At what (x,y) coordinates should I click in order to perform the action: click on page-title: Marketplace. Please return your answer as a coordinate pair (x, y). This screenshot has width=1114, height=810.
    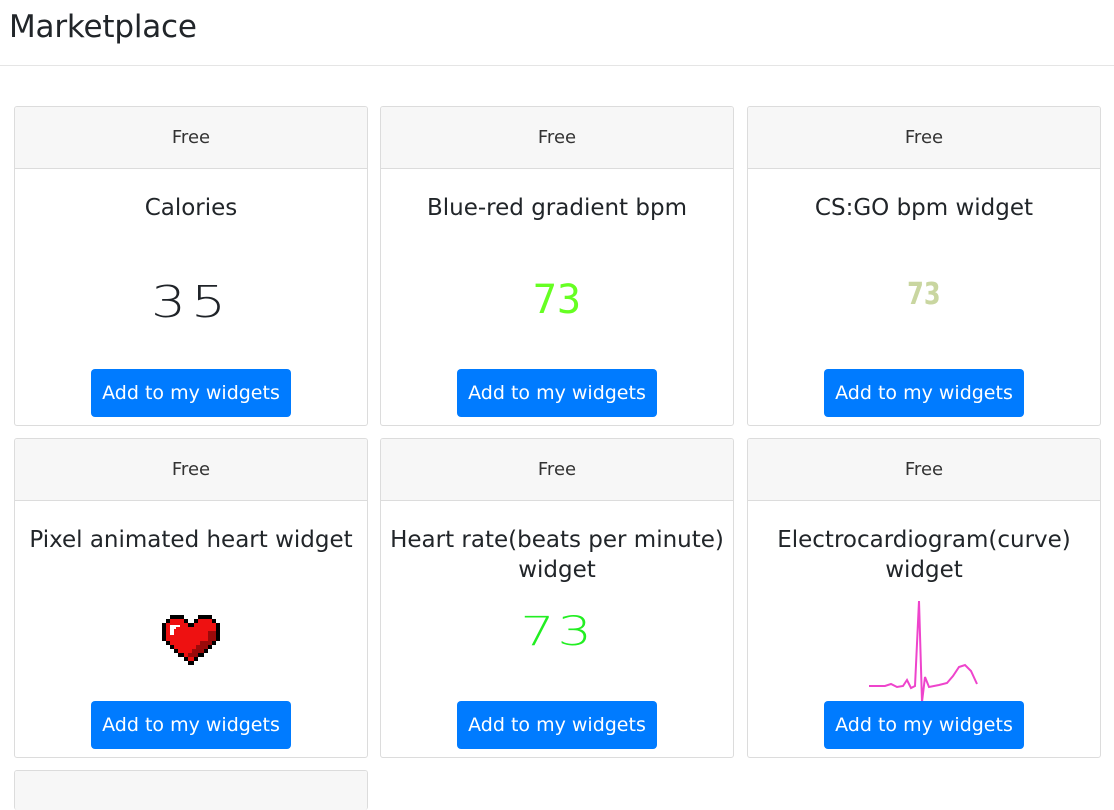
    Looking at the image, I should click on (103, 27).